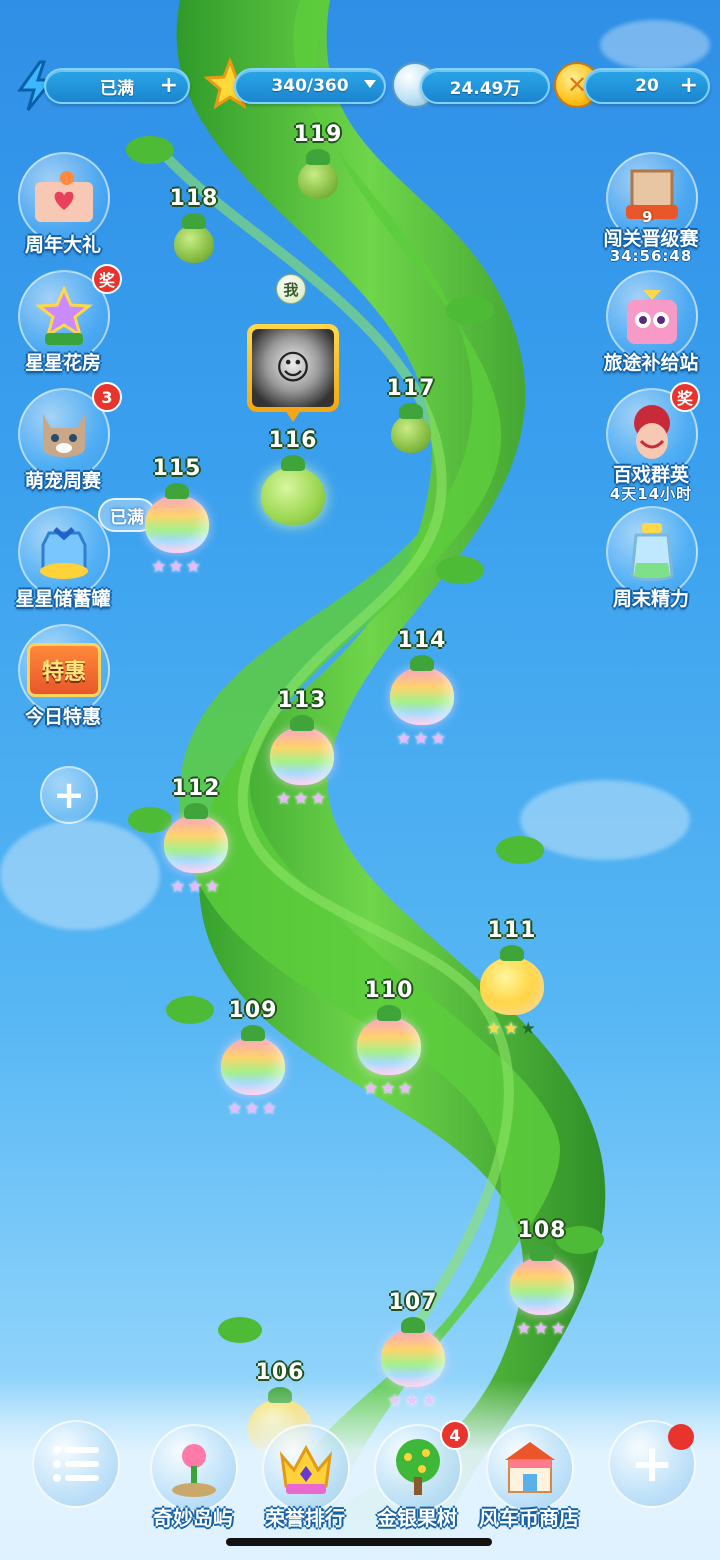 This screenshot has height=1560, width=720. What do you see at coordinates (65, 322) in the screenshot?
I see `side-button-star-flower-house: 奖 星星花房` at bounding box center [65, 322].